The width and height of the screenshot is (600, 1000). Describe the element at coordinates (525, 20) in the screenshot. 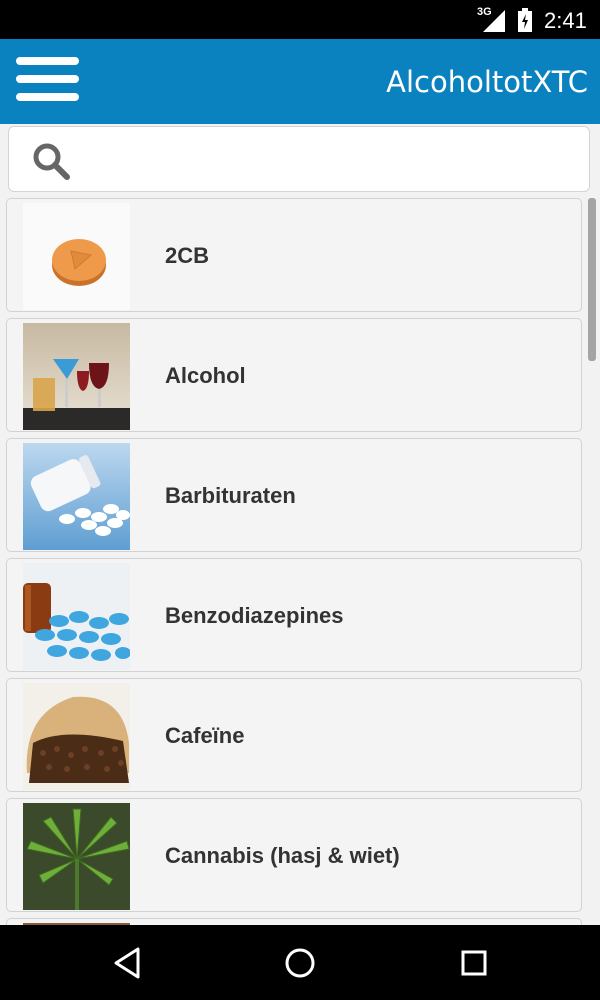

I see `battery-icon` at that location.